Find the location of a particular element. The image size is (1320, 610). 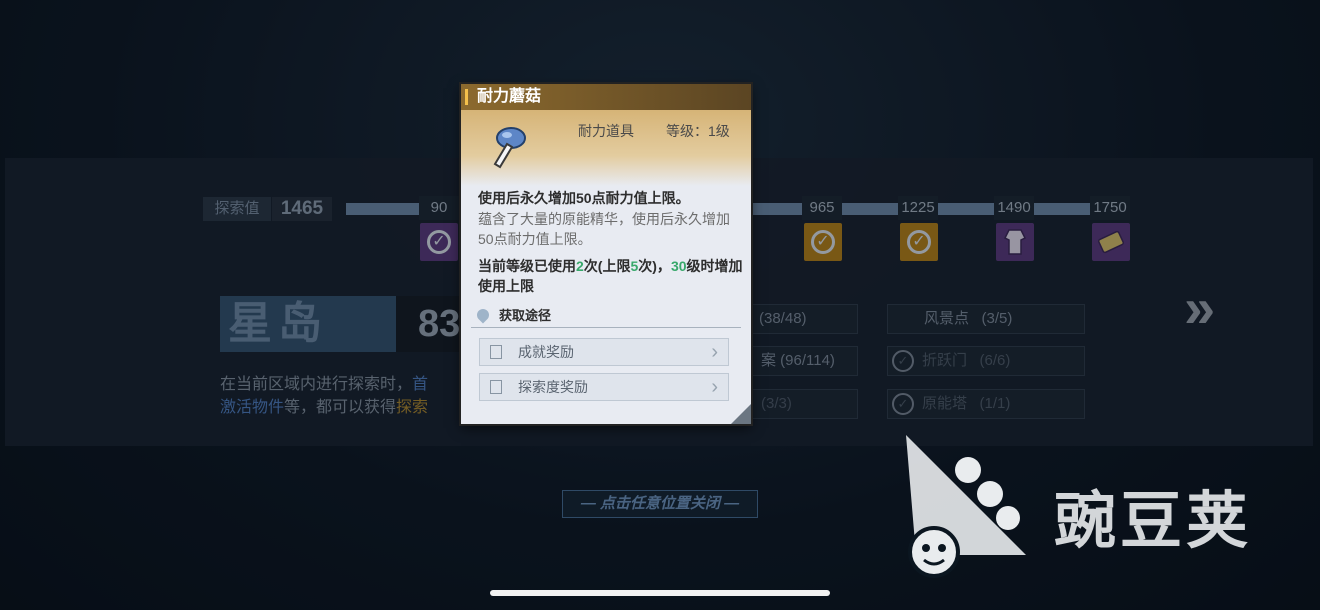

location-pin-icon is located at coordinates (483, 315).